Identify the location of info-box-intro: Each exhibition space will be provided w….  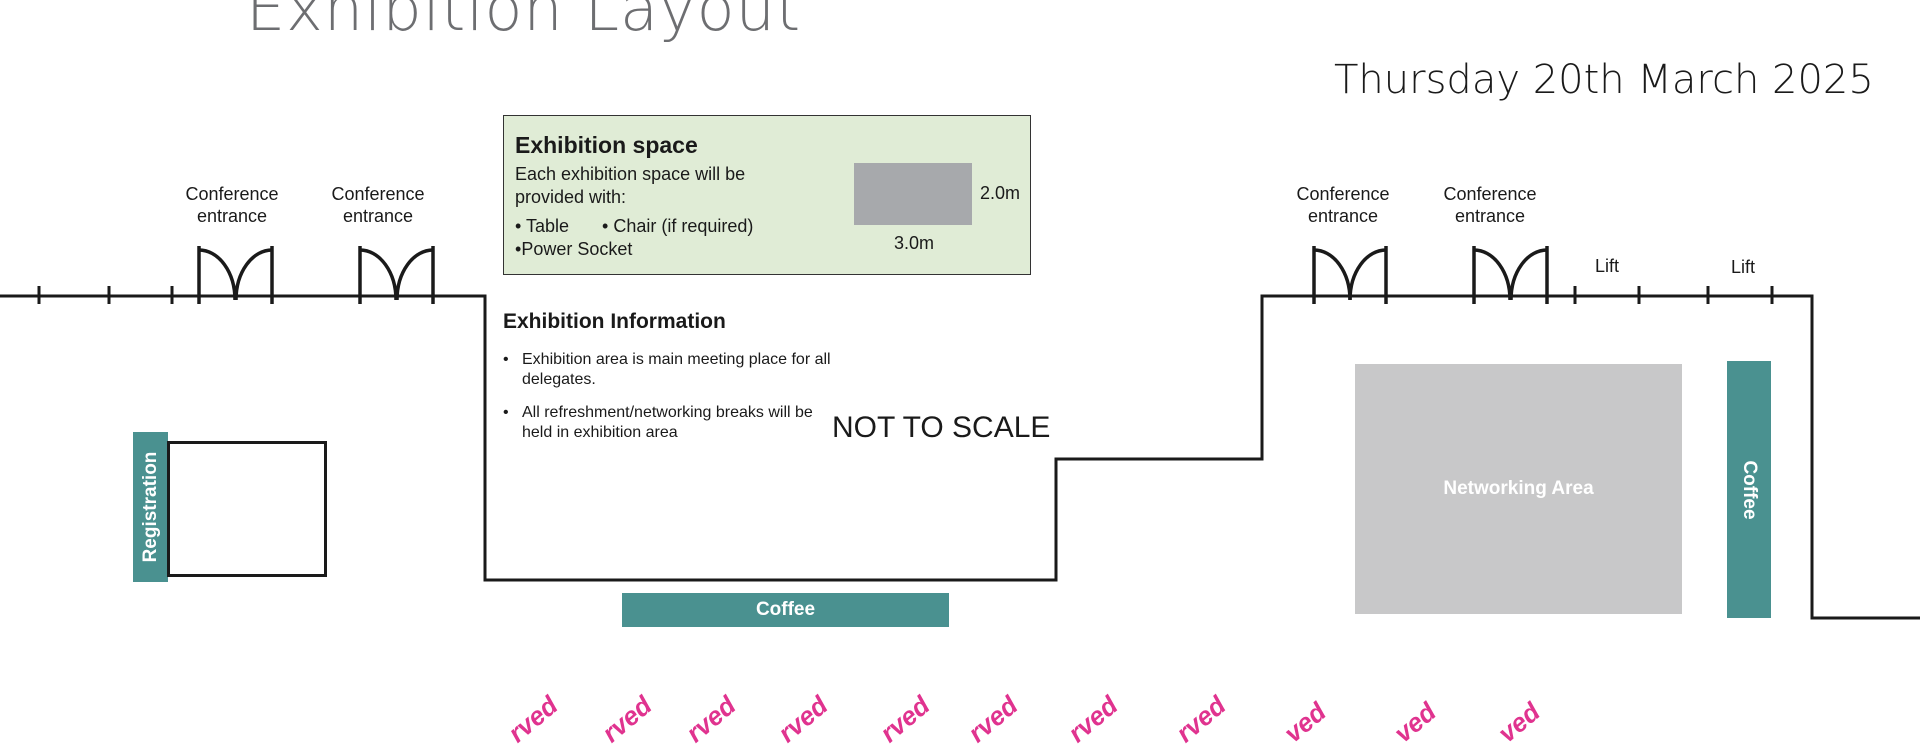
(630, 185).